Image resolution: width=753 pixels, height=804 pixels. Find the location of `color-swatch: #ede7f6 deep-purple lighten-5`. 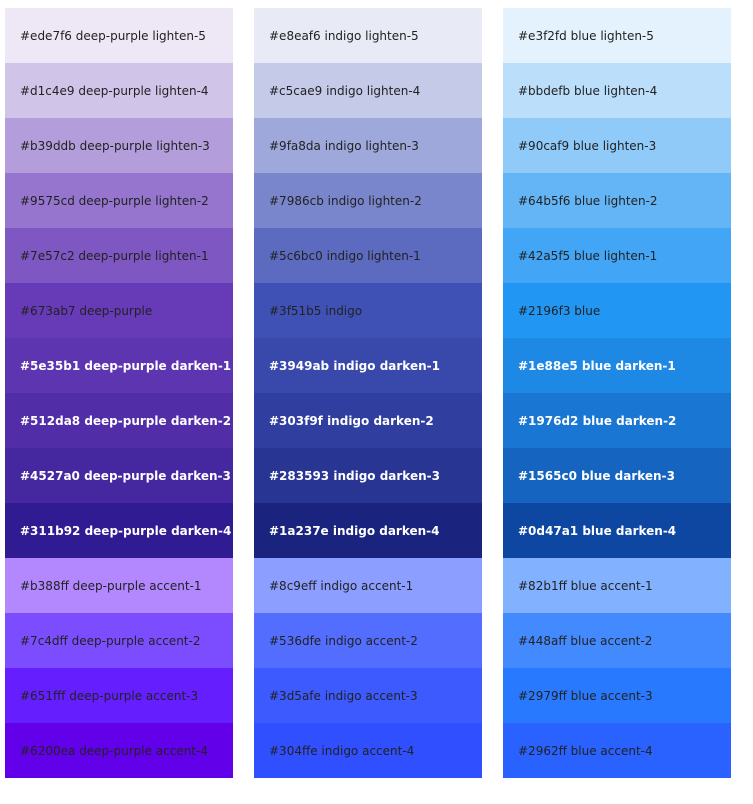

color-swatch: #ede7f6 deep-purple lighten-5 is located at coordinates (119, 35).